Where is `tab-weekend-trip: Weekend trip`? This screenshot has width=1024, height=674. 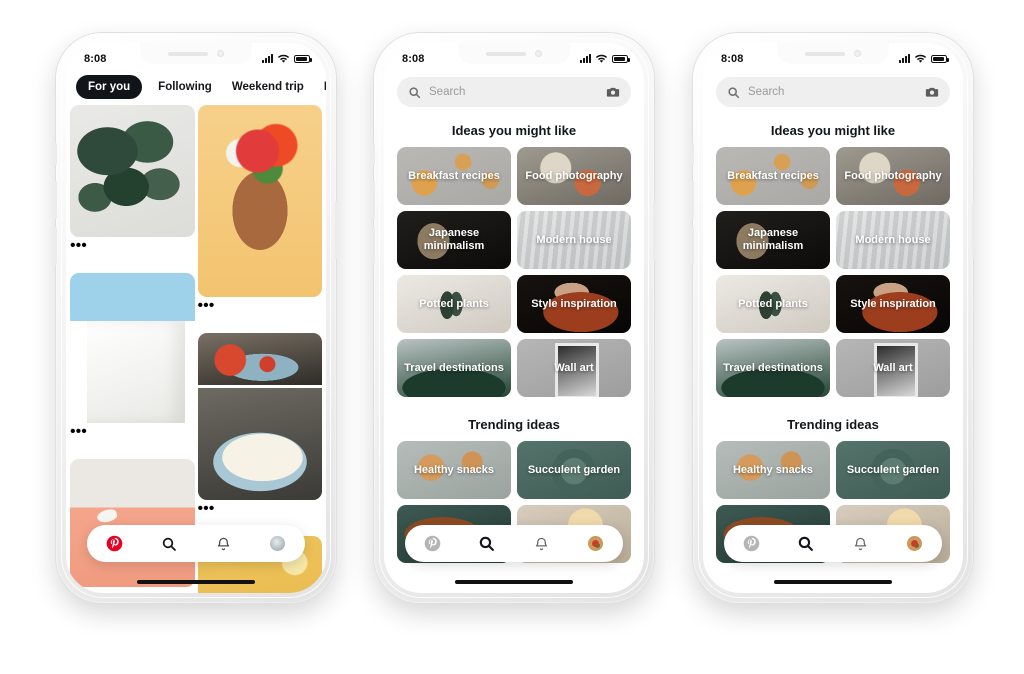 tab-weekend-trip: Weekend trip is located at coordinates (268, 87).